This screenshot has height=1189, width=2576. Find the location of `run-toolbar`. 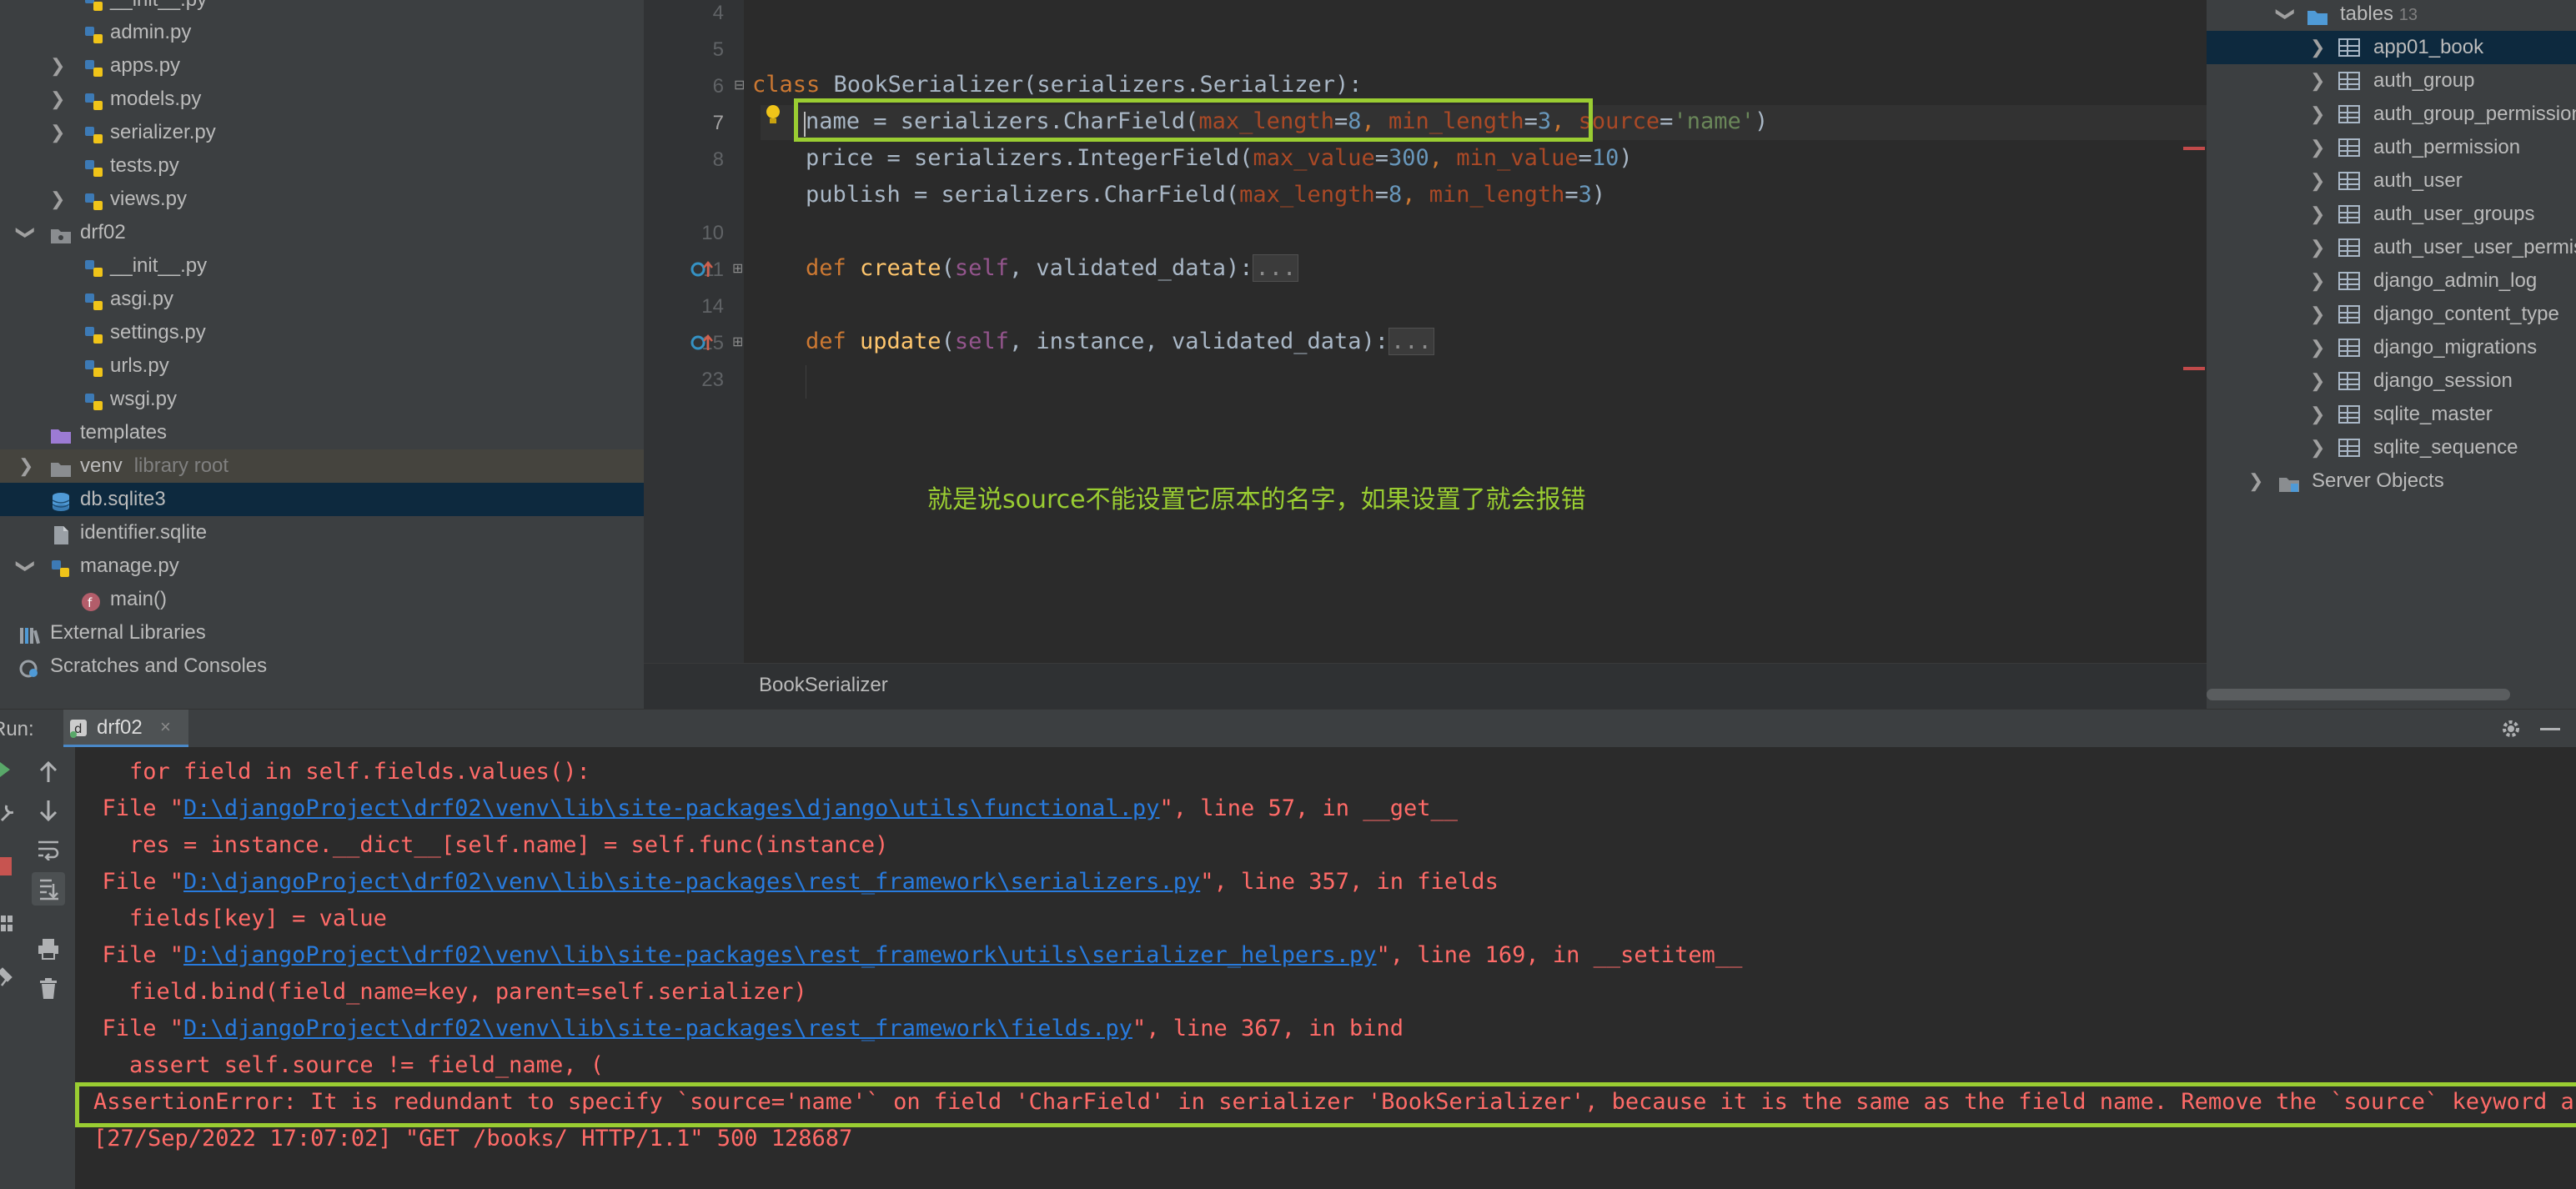

run-toolbar is located at coordinates (37, 968).